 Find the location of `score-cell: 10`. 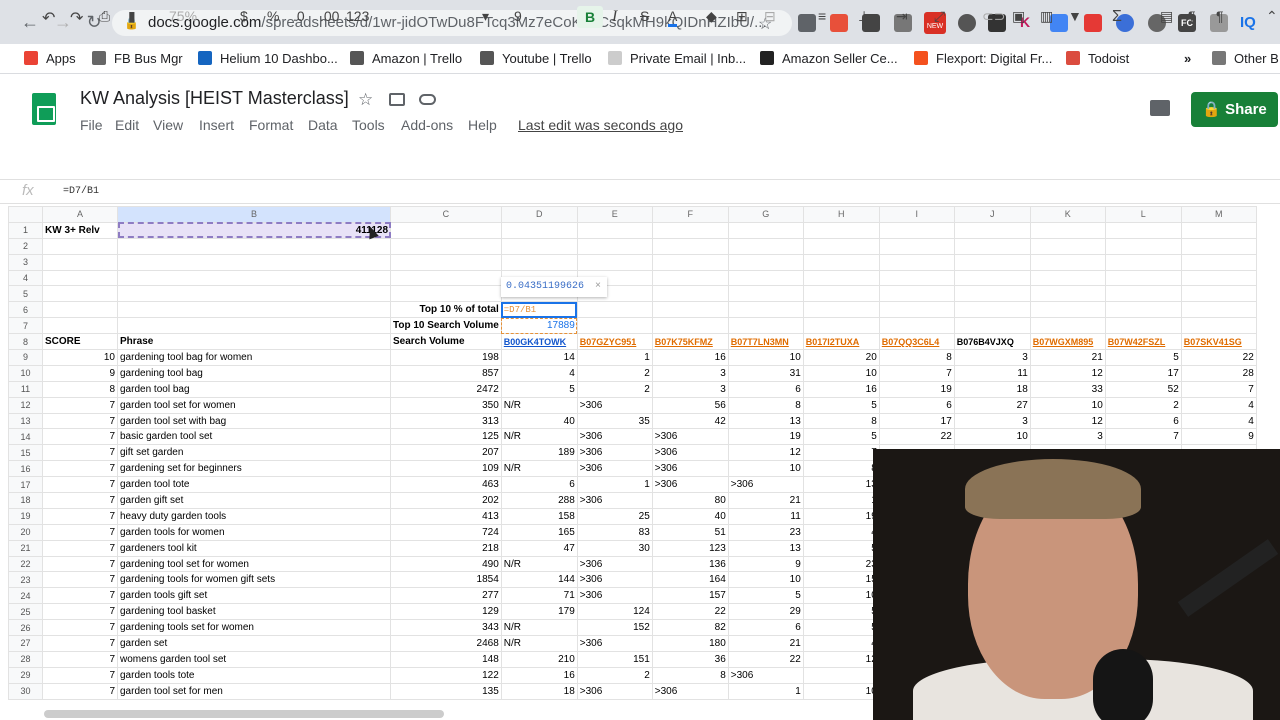

score-cell: 10 is located at coordinates (80, 357).